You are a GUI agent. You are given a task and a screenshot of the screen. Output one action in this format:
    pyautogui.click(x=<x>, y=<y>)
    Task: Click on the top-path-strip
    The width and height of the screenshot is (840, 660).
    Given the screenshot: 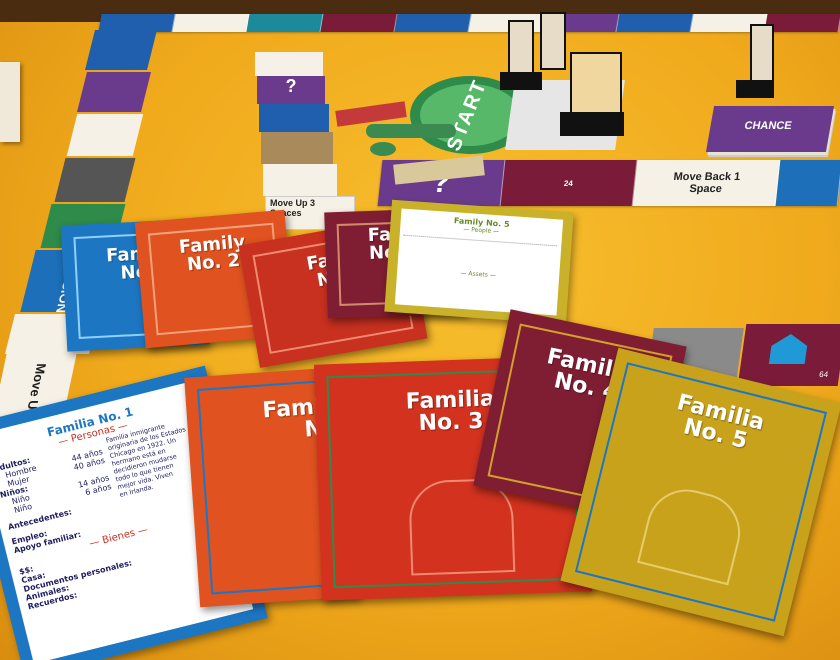 What is the action you would take?
    pyautogui.click(x=469, y=23)
    